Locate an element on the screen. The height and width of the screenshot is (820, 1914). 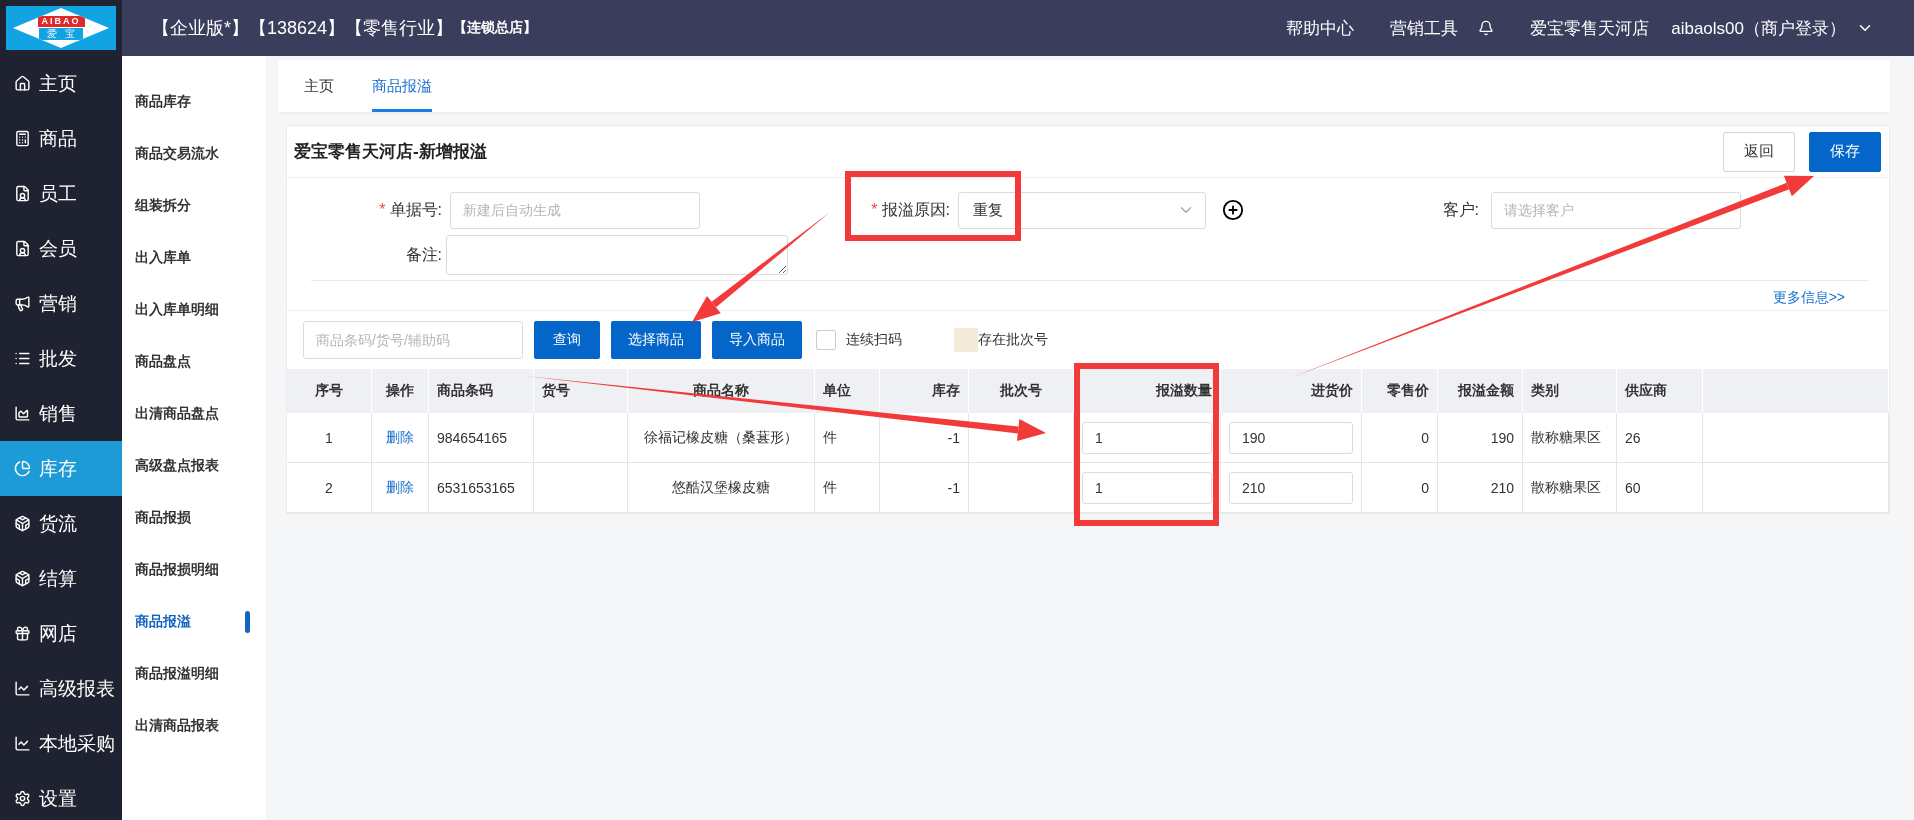
submenu-item: 组装拆分 is located at coordinates (194, 206).